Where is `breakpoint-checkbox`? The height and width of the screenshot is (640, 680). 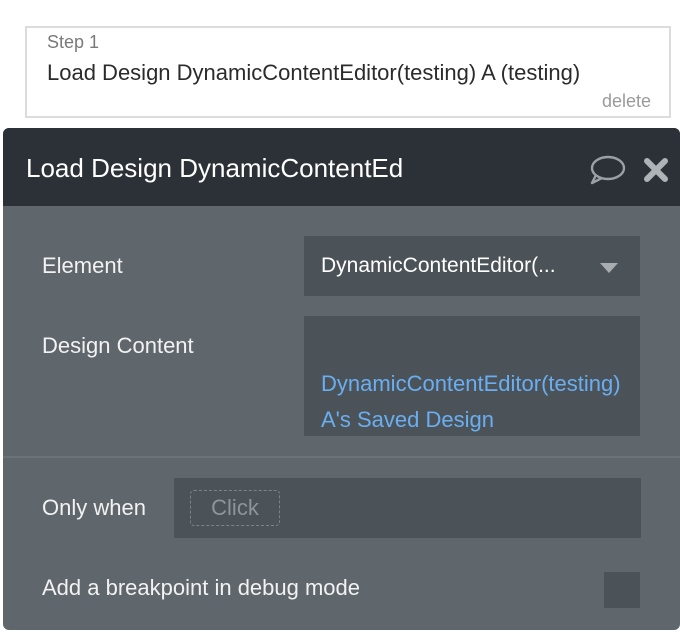 breakpoint-checkbox is located at coordinates (622, 590).